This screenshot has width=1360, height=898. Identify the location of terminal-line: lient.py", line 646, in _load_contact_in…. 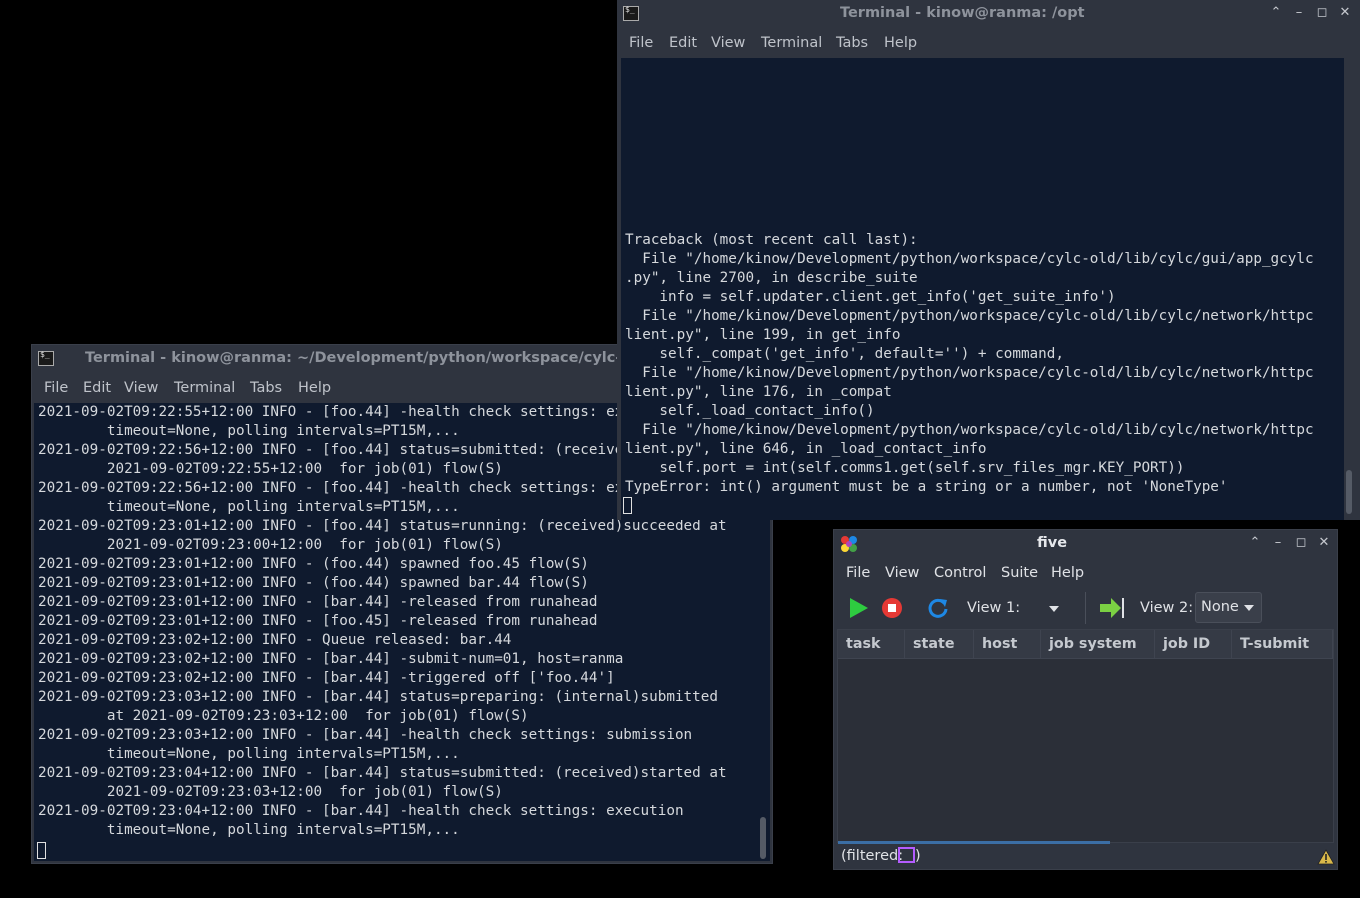
(806, 449).